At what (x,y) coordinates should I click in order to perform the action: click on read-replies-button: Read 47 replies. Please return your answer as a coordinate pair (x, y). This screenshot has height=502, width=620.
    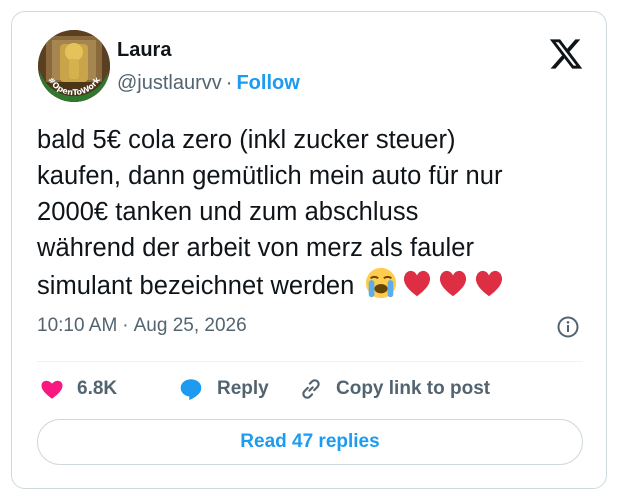
    Looking at the image, I should click on (310, 442).